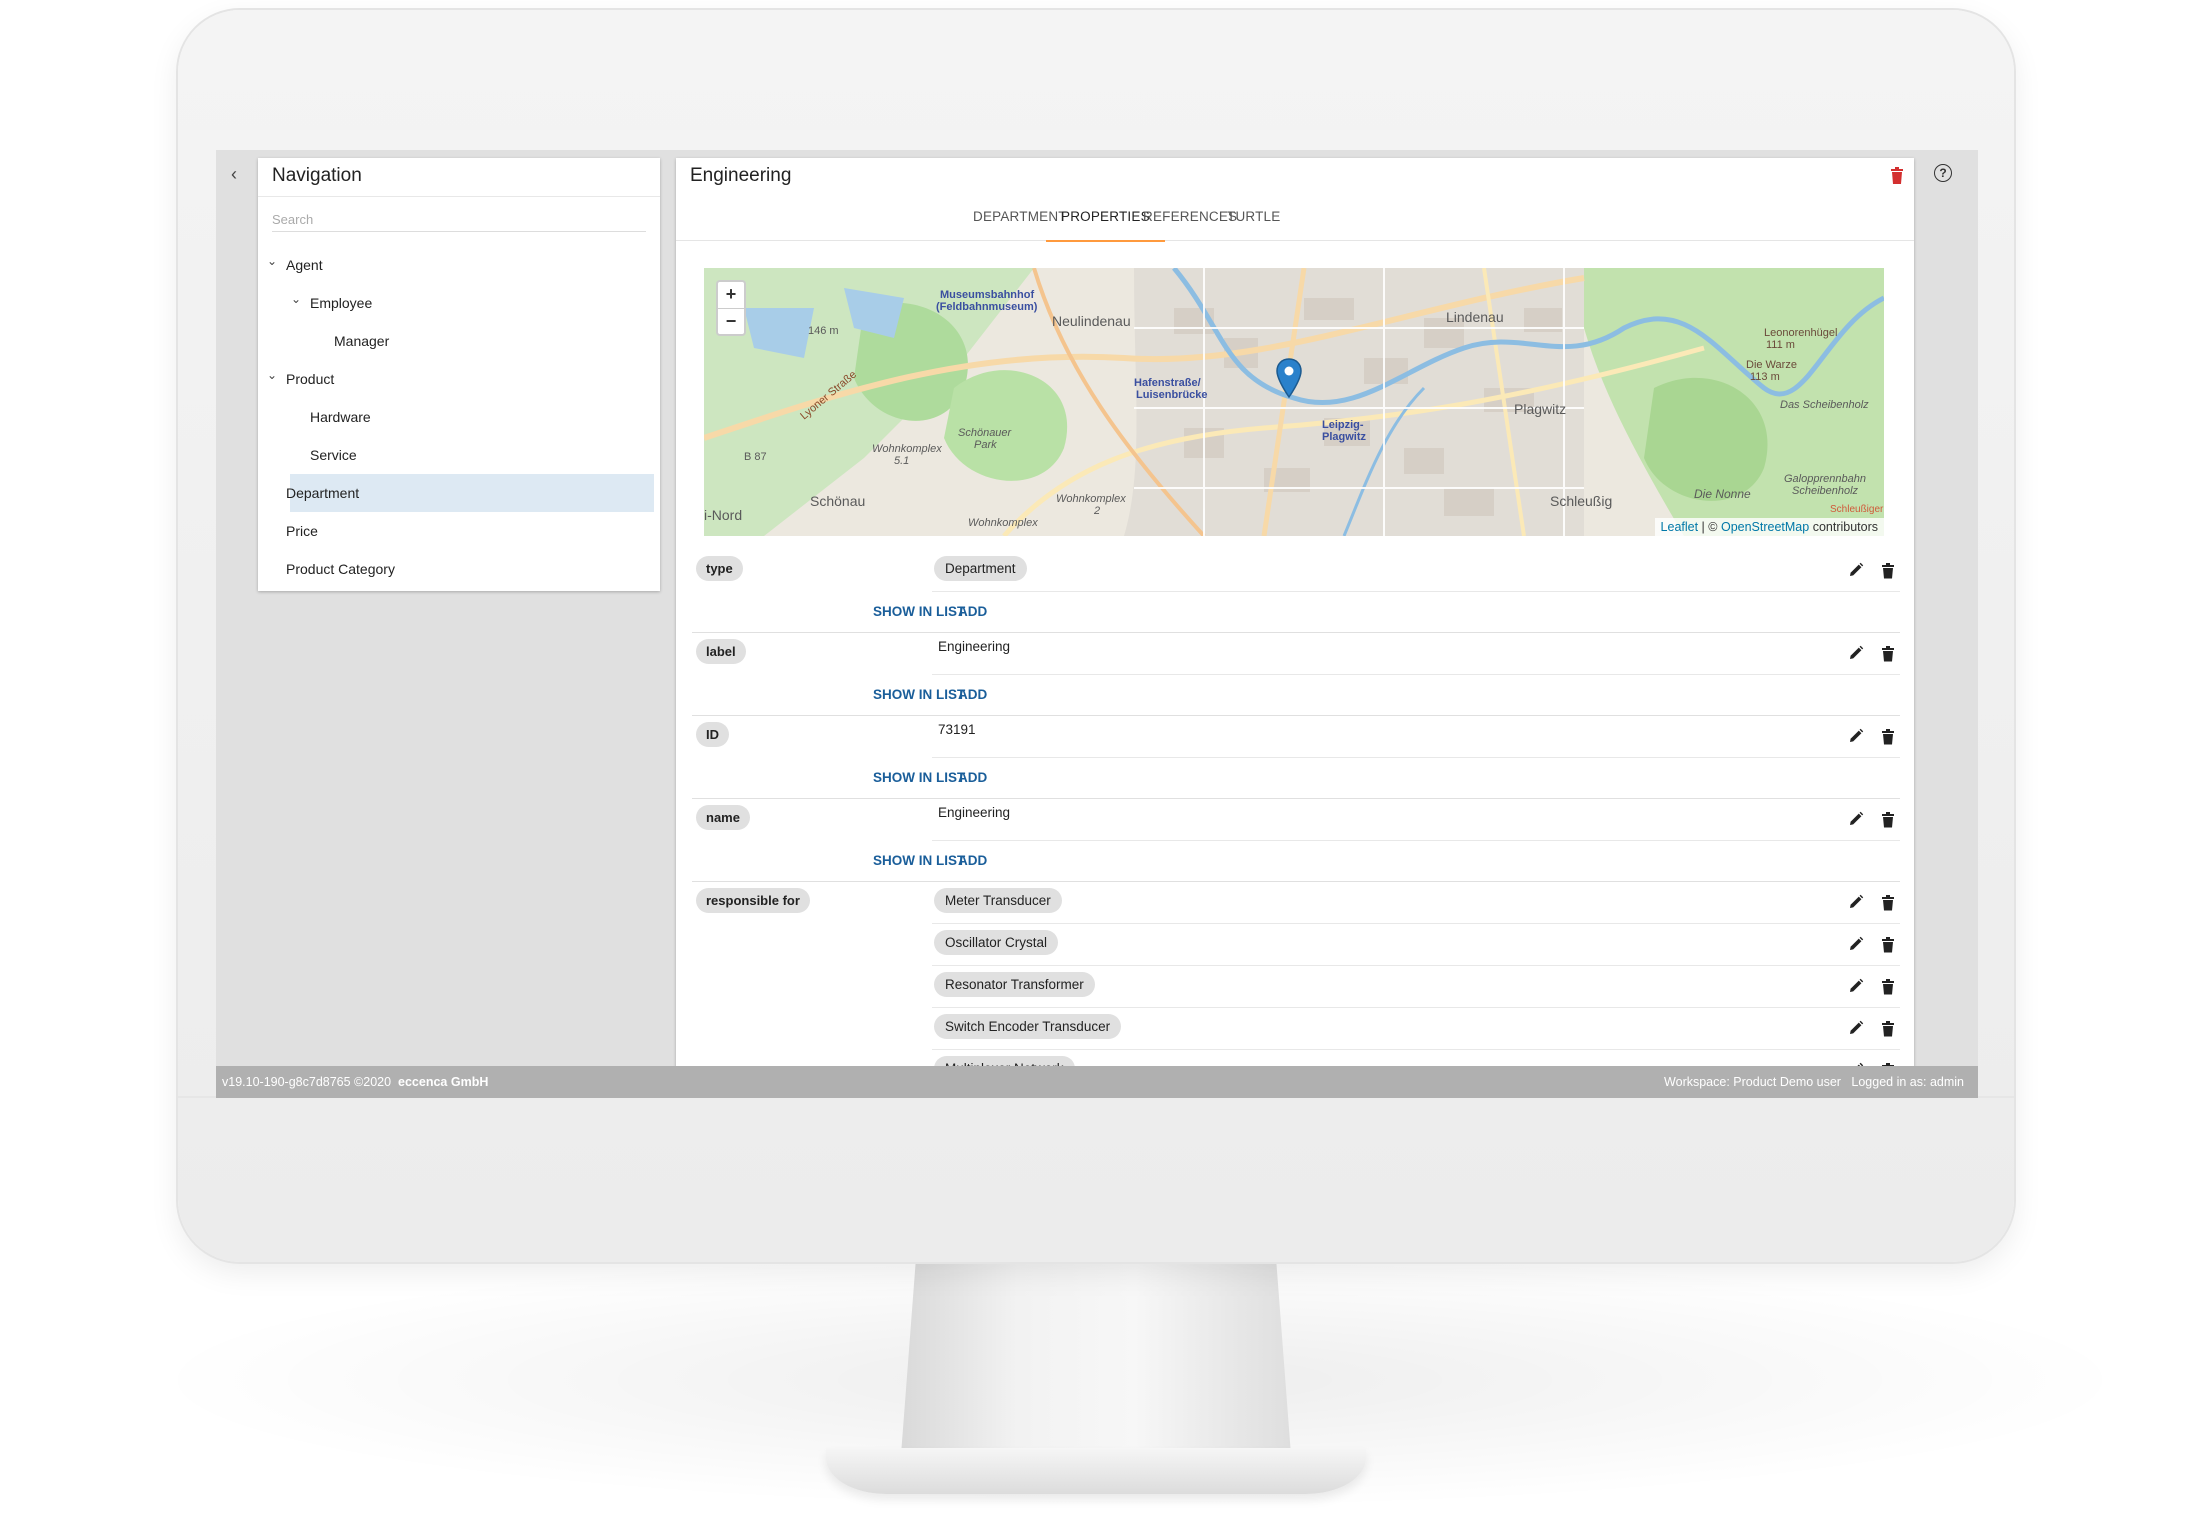 This screenshot has width=2193, height=1538. I want to click on property-value-row: Oscillator Crystal, so click(1416, 945).